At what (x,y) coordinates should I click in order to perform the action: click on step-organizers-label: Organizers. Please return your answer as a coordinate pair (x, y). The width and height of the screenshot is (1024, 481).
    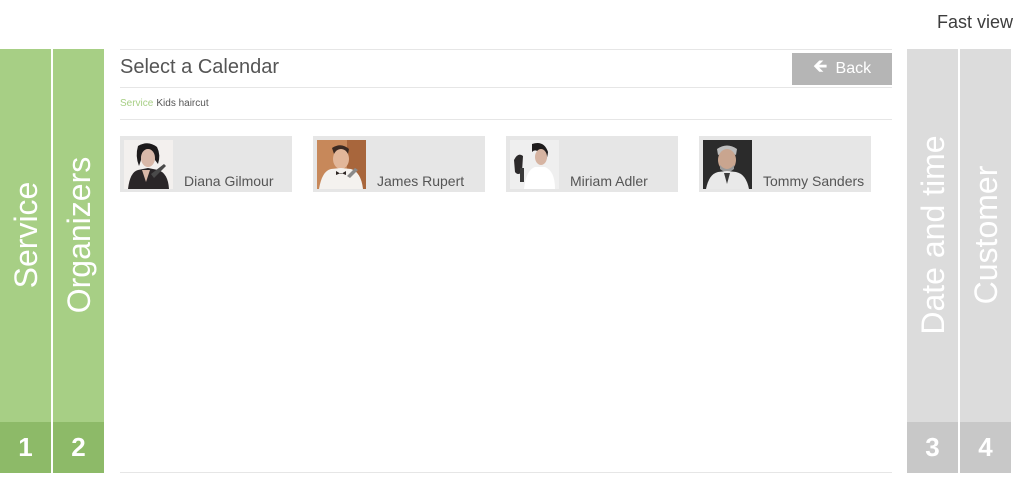
    Looking at the image, I should click on (78, 235).